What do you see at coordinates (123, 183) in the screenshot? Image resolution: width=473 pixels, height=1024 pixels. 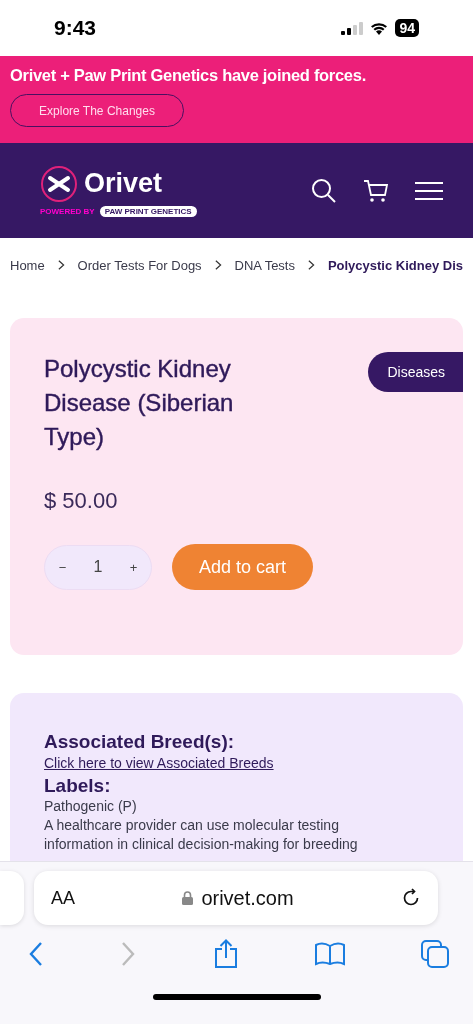 I see `brand-name: Orivet` at bounding box center [123, 183].